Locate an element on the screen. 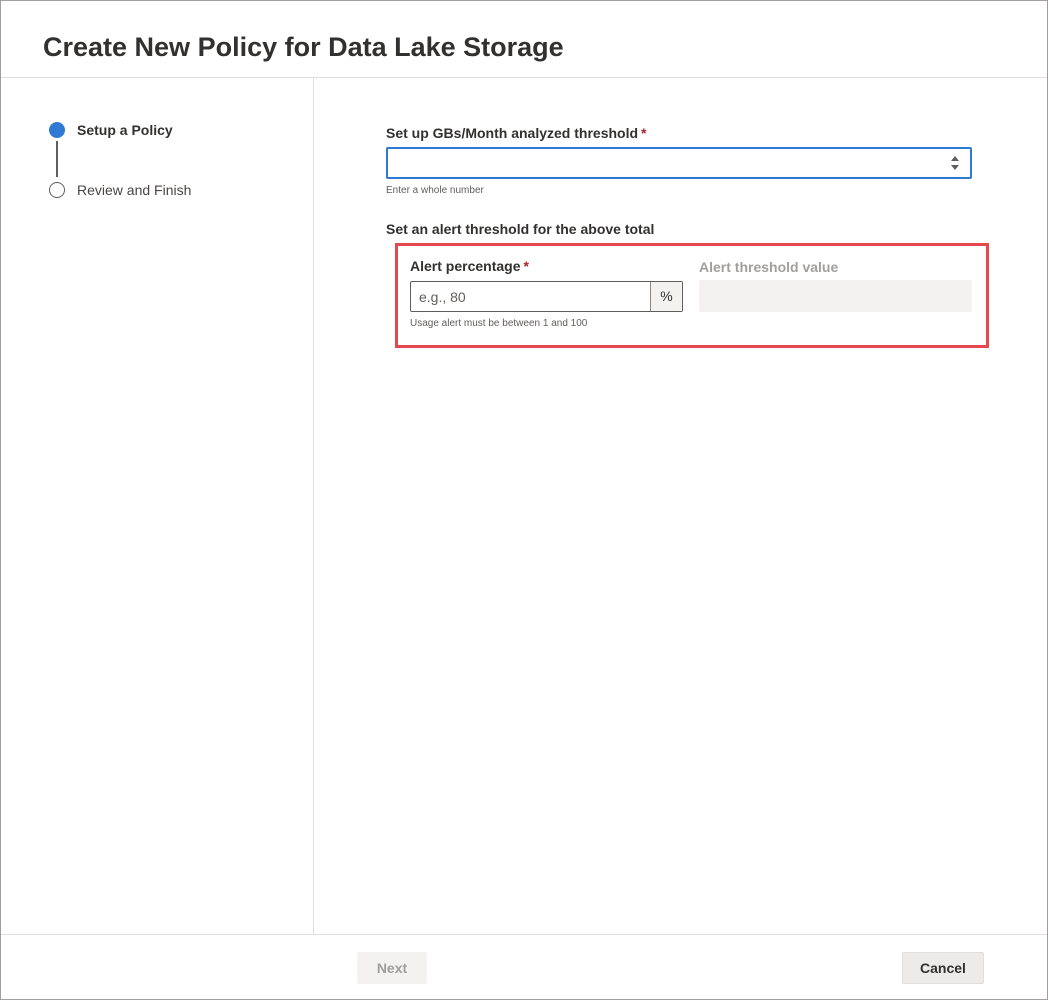 The height and width of the screenshot is (1000, 1048). spin-up-icon is located at coordinates (955, 158).